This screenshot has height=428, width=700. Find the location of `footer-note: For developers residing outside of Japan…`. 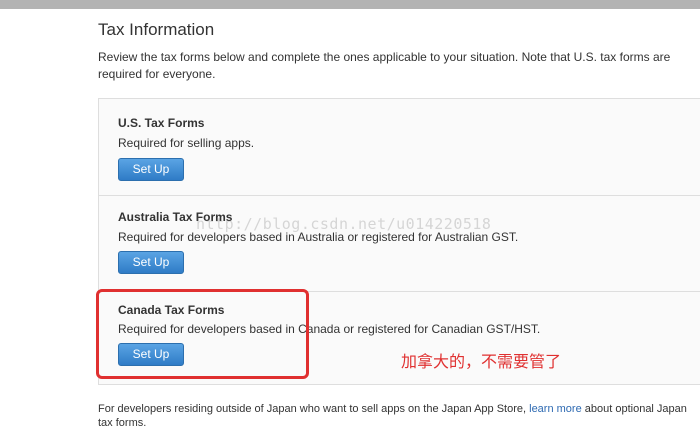

footer-note: For developers residing outside of Japan… is located at coordinates (399, 415).